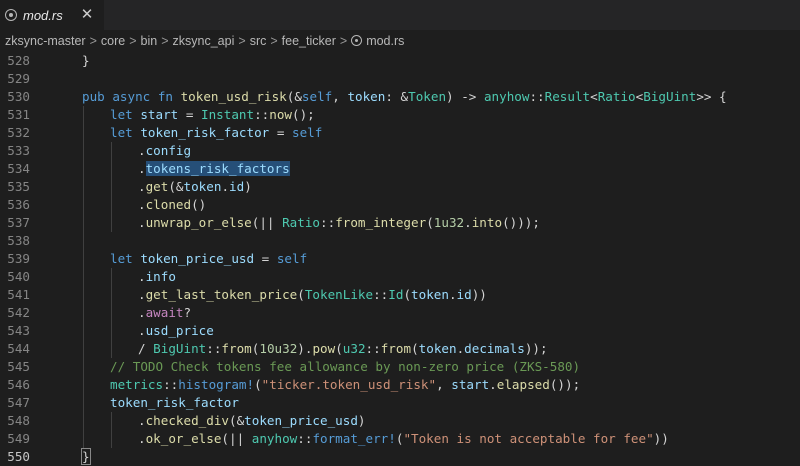 Image resolution: width=800 pixels, height=466 pixels. Describe the element at coordinates (159, 114) in the screenshot. I see `code-token: start` at that location.